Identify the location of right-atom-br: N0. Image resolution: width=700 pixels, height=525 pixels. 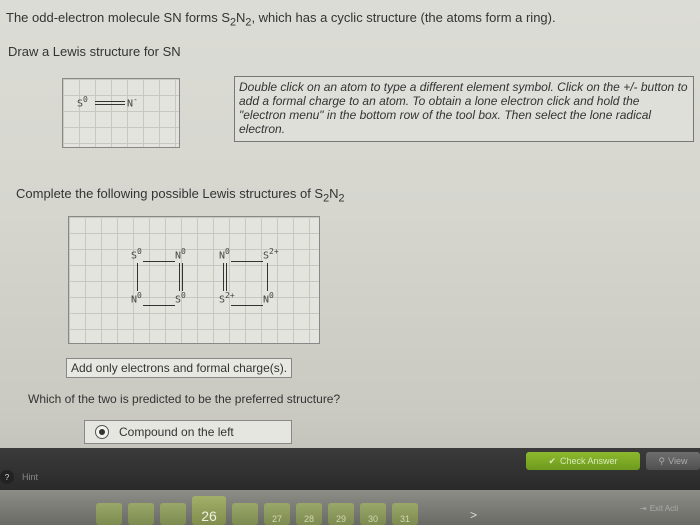
(268, 298).